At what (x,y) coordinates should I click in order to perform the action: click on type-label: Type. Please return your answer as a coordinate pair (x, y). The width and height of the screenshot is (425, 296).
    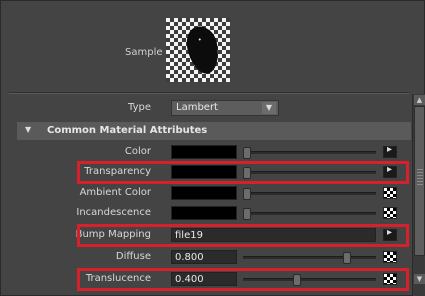
    Looking at the image, I should click on (139, 107).